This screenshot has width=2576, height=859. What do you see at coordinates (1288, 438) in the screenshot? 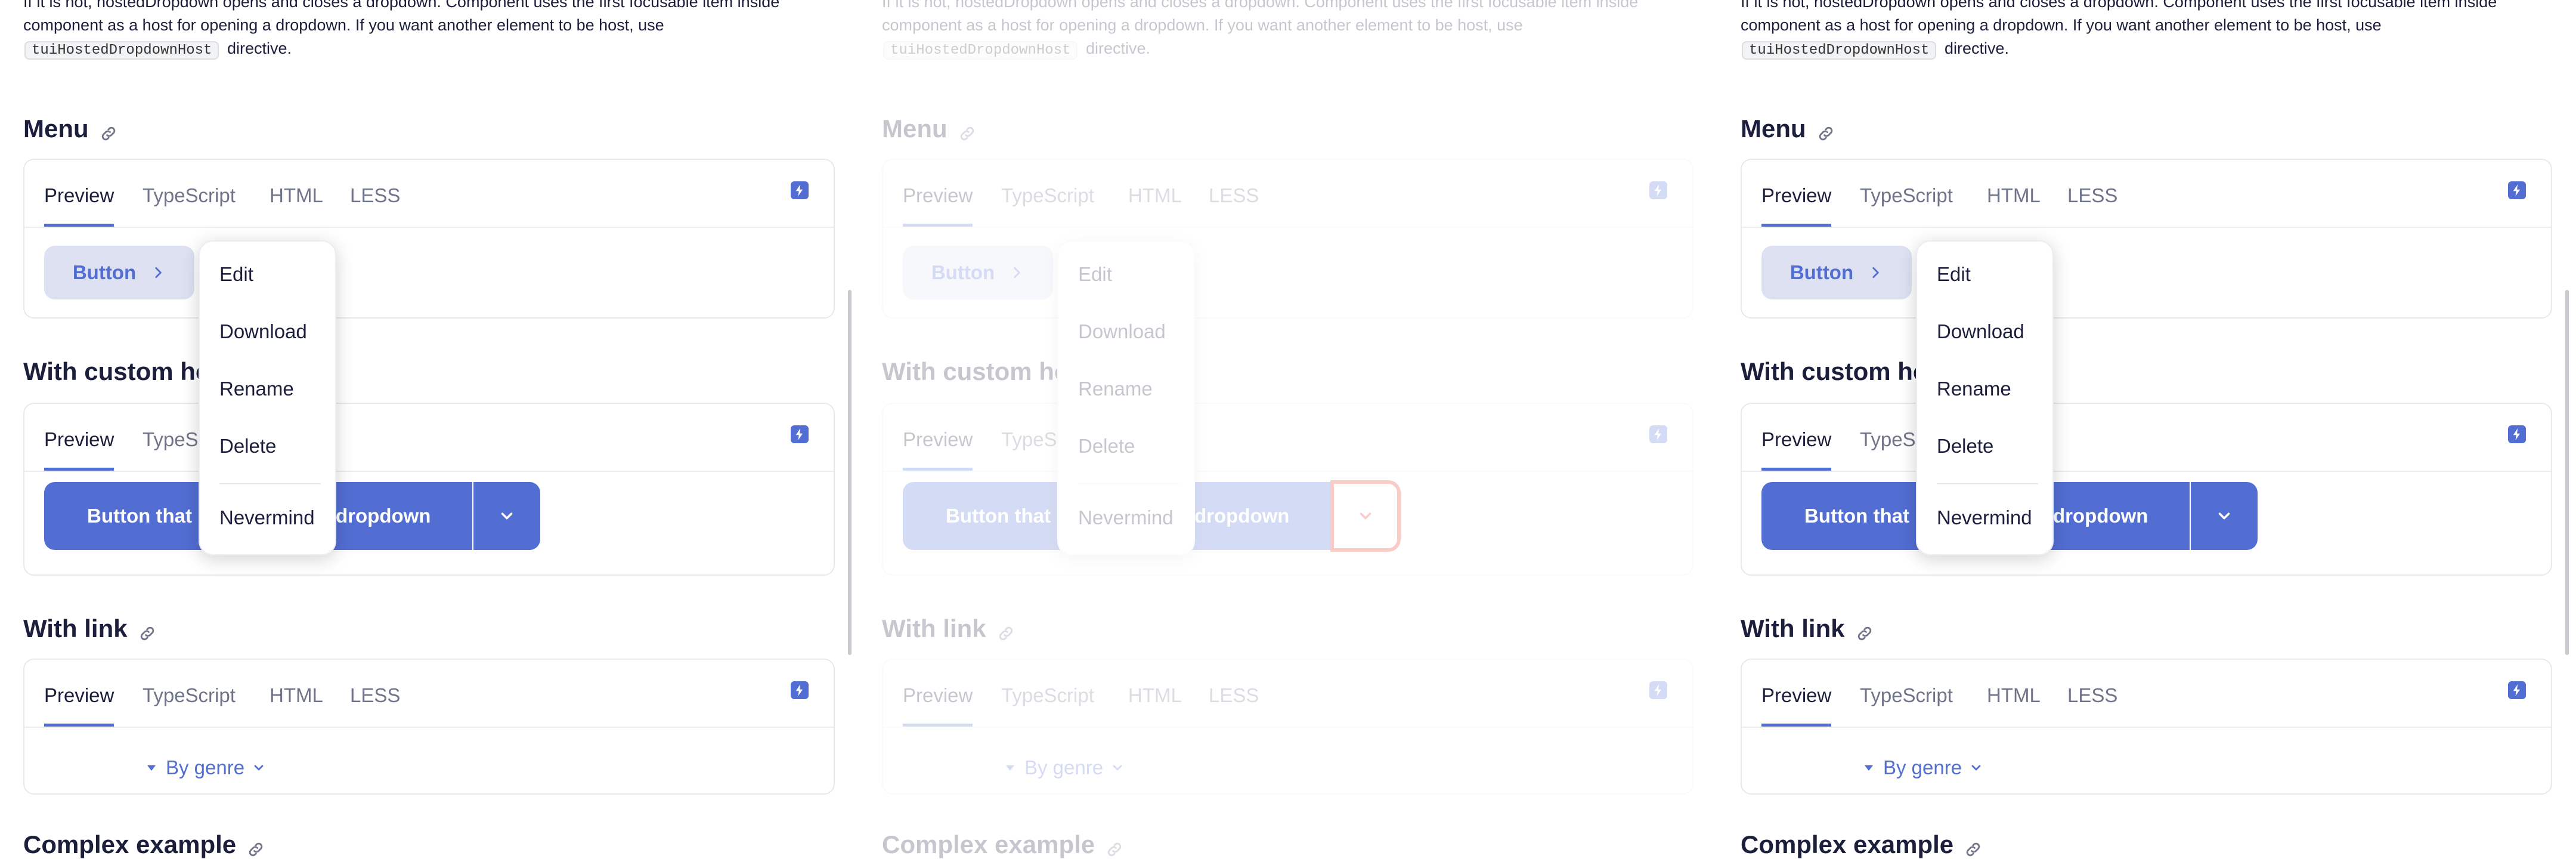
I see `tab-bar: Preview TypeScript` at bounding box center [1288, 438].